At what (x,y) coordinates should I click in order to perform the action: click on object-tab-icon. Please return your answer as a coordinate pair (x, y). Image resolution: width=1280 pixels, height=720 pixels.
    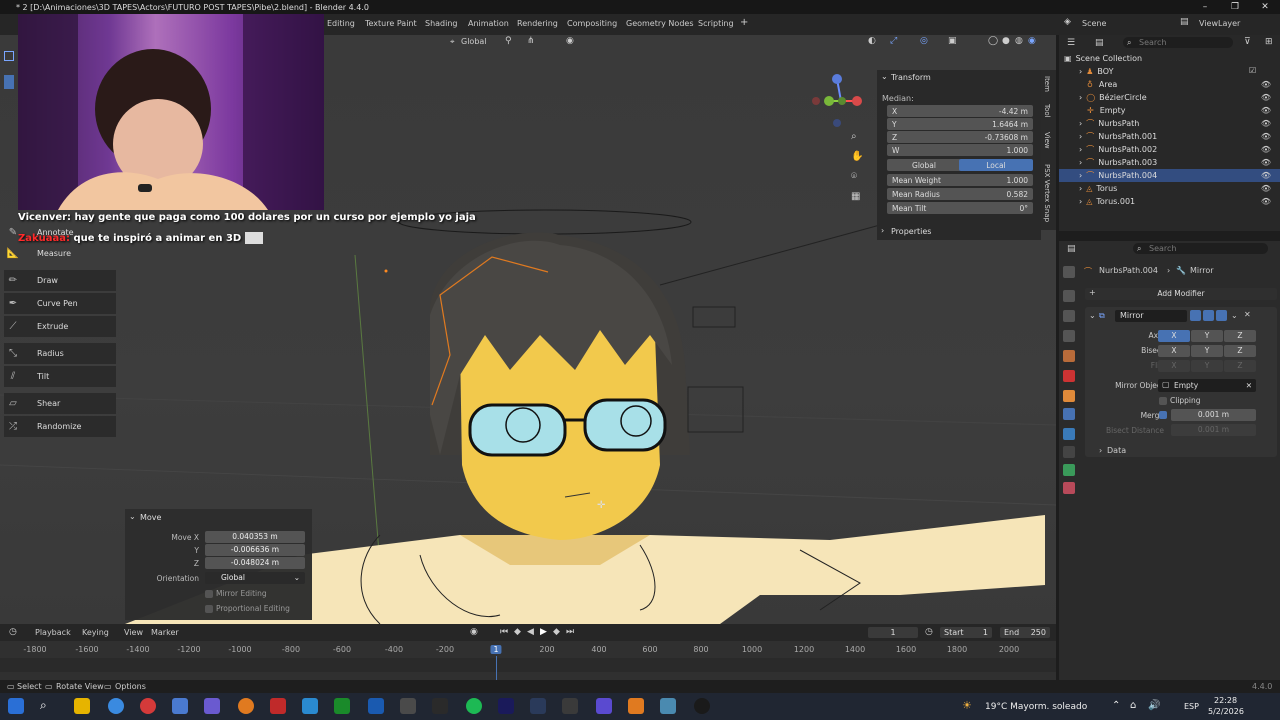
    Looking at the image, I should click on (1069, 396).